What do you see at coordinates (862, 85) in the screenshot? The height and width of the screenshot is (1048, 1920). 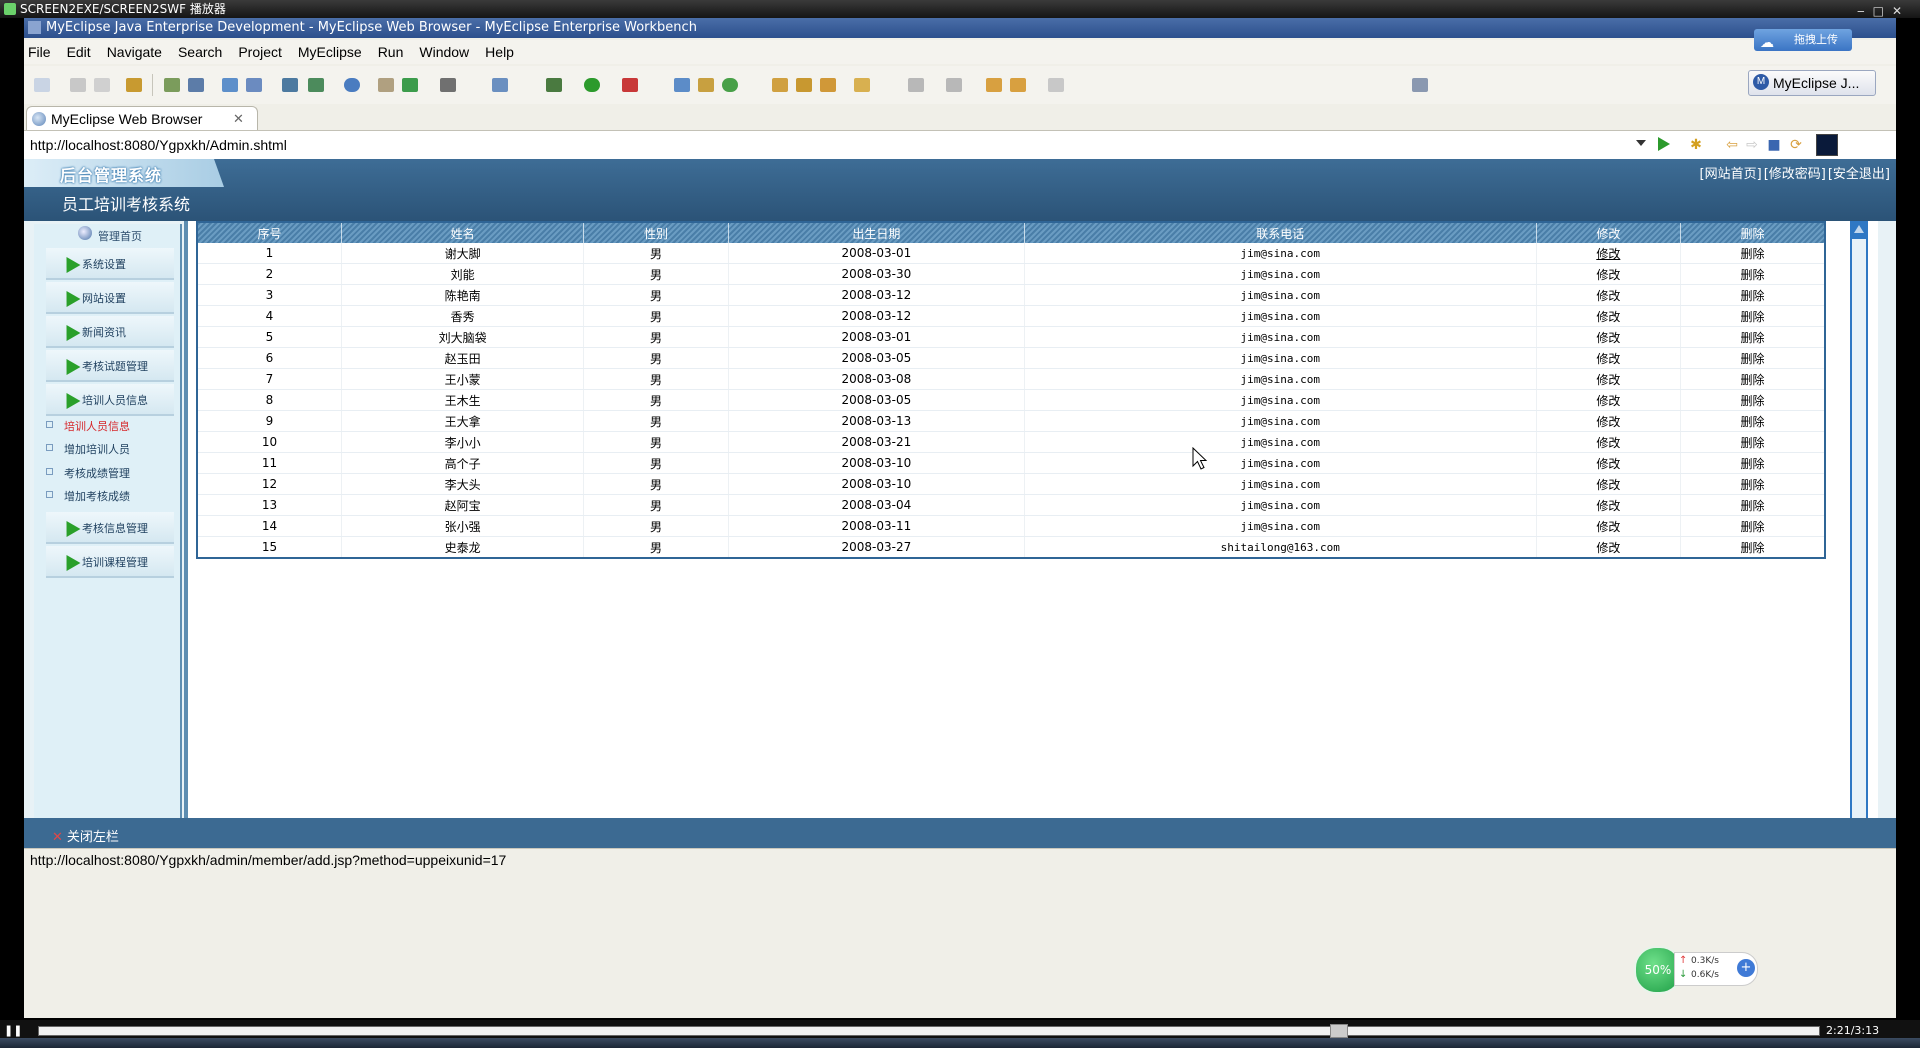 I see `folder-icon` at bounding box center [862, 85].